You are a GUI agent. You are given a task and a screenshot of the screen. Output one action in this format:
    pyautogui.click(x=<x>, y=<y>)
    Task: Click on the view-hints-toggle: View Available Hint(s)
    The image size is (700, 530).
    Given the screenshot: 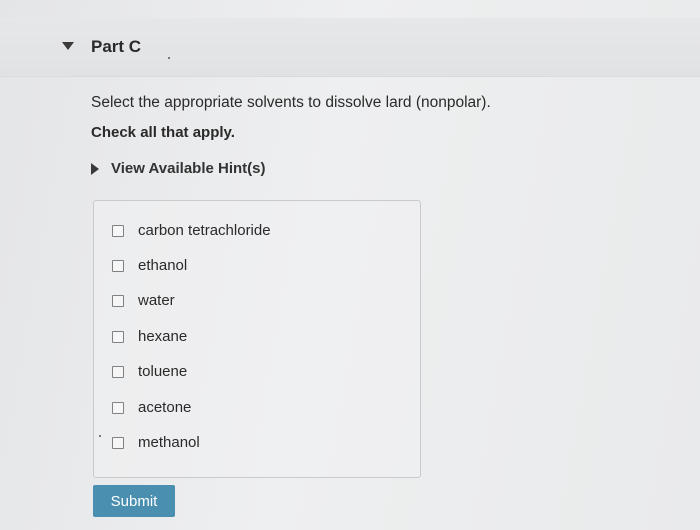 What is the action you would take?
    pyautogui.click(x=178, y=168)
    